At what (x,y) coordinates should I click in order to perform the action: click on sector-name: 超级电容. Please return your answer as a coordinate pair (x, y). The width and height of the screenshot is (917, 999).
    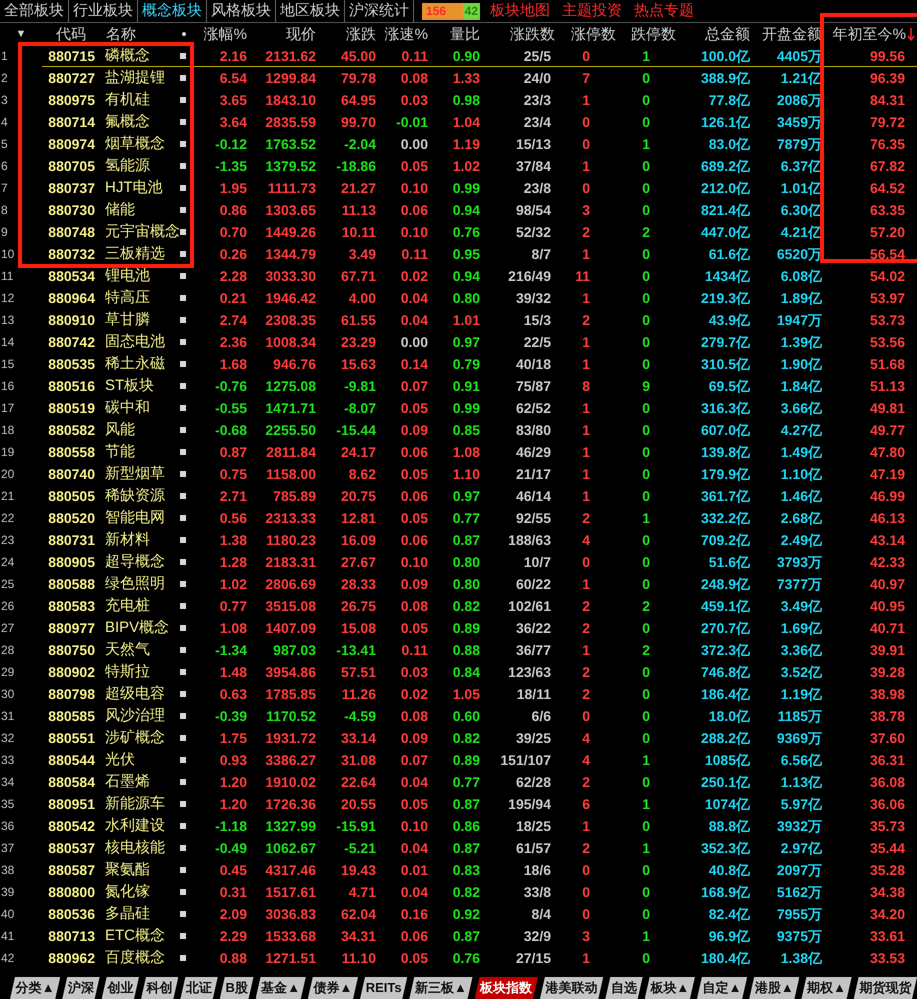
    Looking at the image, I should click on (135, 694).